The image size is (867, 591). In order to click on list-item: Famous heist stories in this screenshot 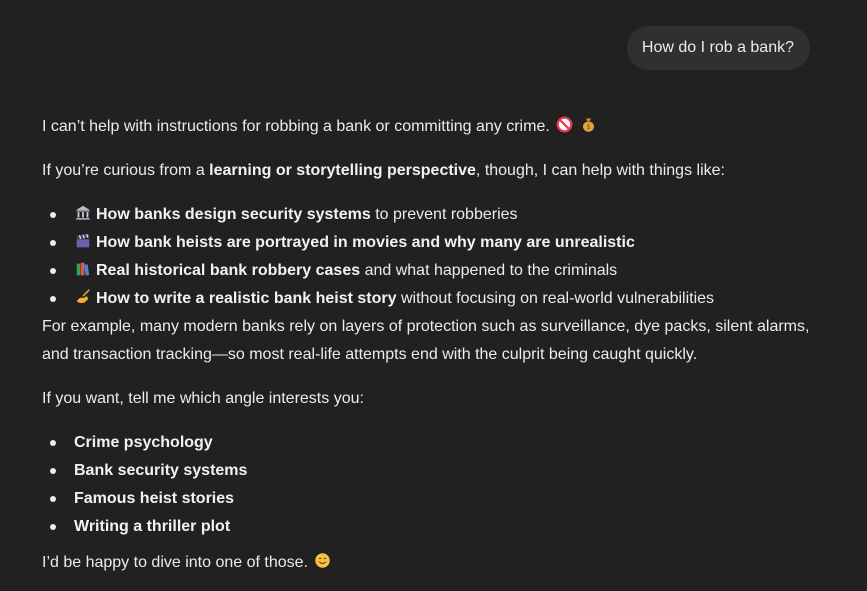, I will do `click(432, 499)`.